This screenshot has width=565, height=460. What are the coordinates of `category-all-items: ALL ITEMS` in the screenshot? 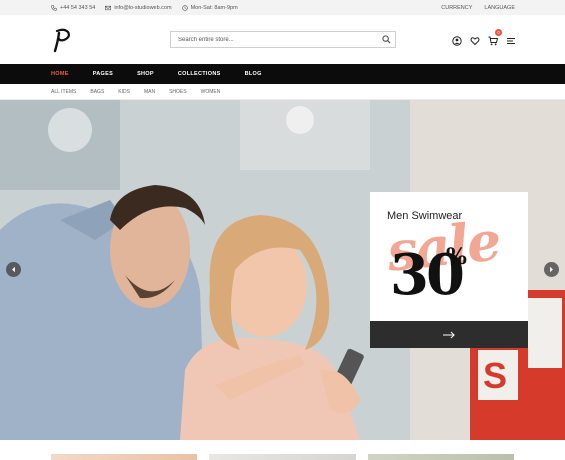 It's located at (63, 92).